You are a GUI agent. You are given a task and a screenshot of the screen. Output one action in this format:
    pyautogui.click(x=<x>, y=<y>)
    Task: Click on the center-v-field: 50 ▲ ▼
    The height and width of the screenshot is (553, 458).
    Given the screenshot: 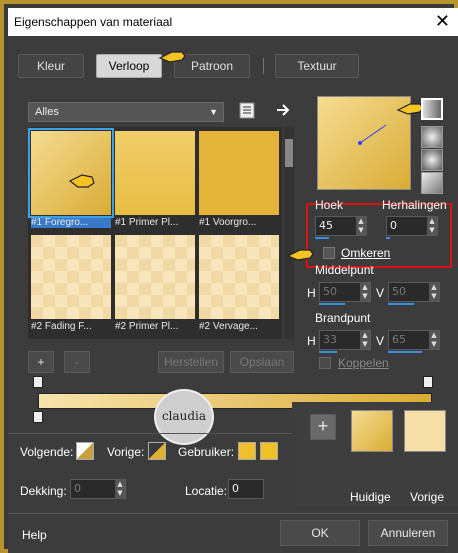 What is the action you would take?
    pyautogui.click(x=414, y=292)
    